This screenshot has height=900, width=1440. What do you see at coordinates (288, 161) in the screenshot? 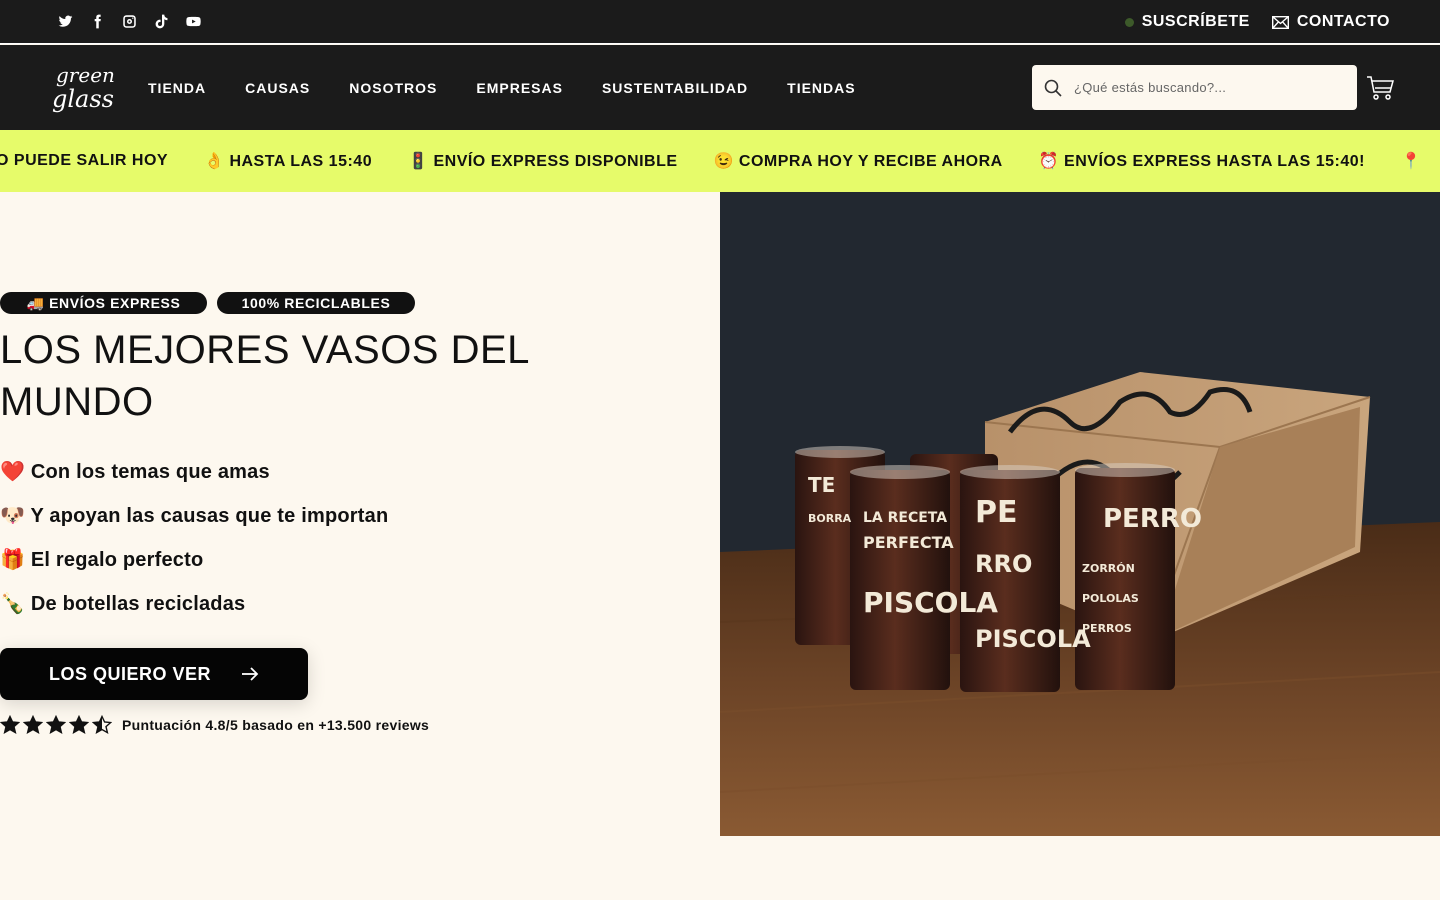
I see `marquee-item: 👌 HASTA LAS 15:40` at bounding box center [288, 161].